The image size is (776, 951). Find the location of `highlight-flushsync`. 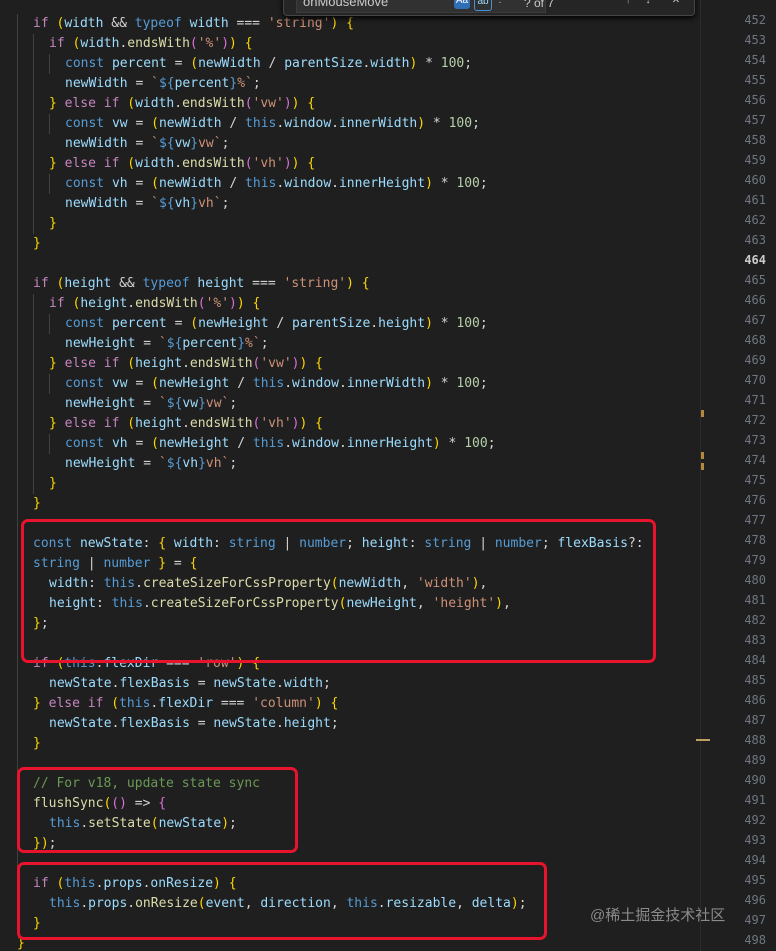

highlight-flushsync is located at coordinates (157, 810).